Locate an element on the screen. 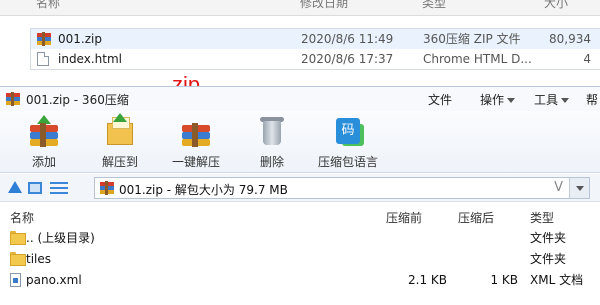 The width and height of the screenshot is (600, 305). menu-file: 文件 is located at coordinates (440, 99).